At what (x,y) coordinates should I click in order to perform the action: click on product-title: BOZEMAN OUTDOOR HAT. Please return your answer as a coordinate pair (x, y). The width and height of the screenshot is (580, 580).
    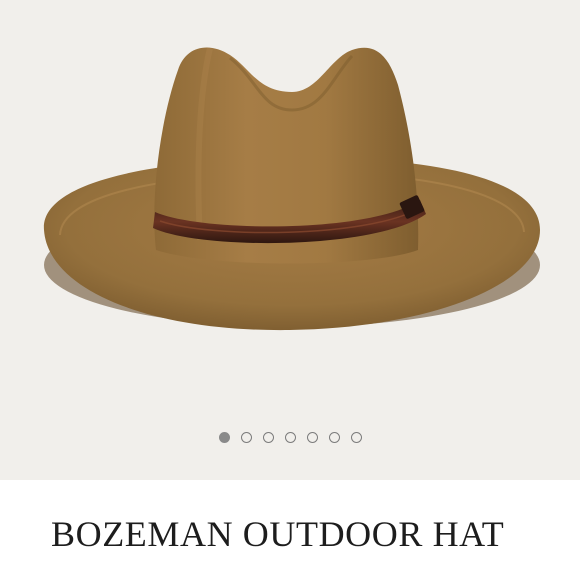
    Looking at the image, I should click on (278, 534).